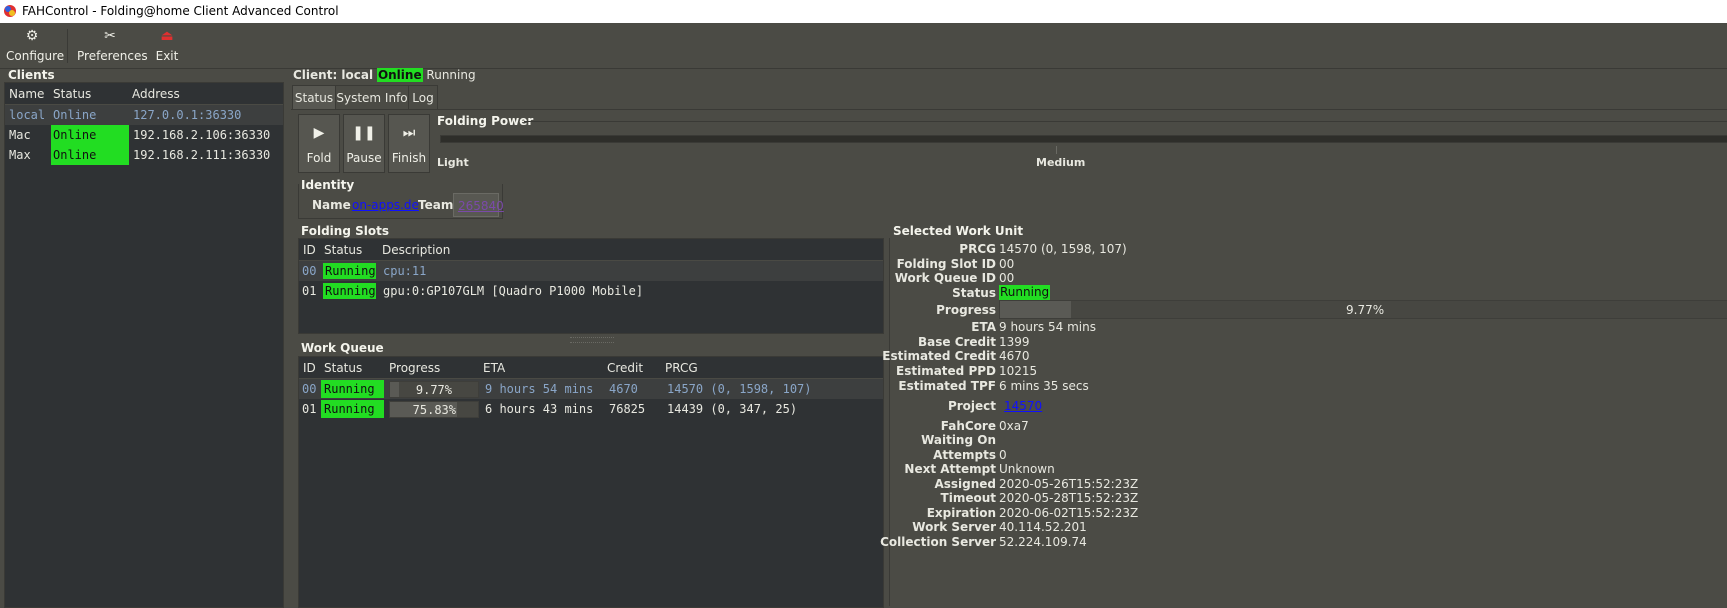 The height and width of the screenshot is (608, 1727). Describe the element at coordinates (1027, 469) in the screenshot. I see `wu-next-attempt-value: Unknown` at that location.